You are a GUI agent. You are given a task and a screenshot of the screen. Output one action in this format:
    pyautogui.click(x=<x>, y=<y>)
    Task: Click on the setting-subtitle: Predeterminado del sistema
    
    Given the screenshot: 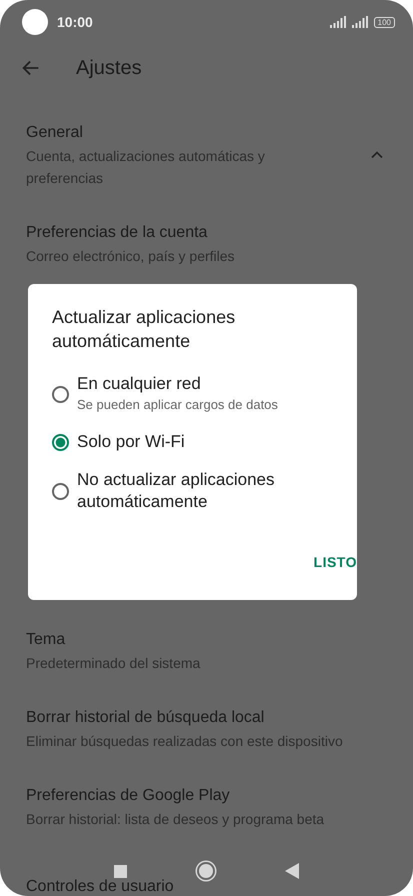 What is the action you would take?
    pyautogui.click(x=114, y=663)
    